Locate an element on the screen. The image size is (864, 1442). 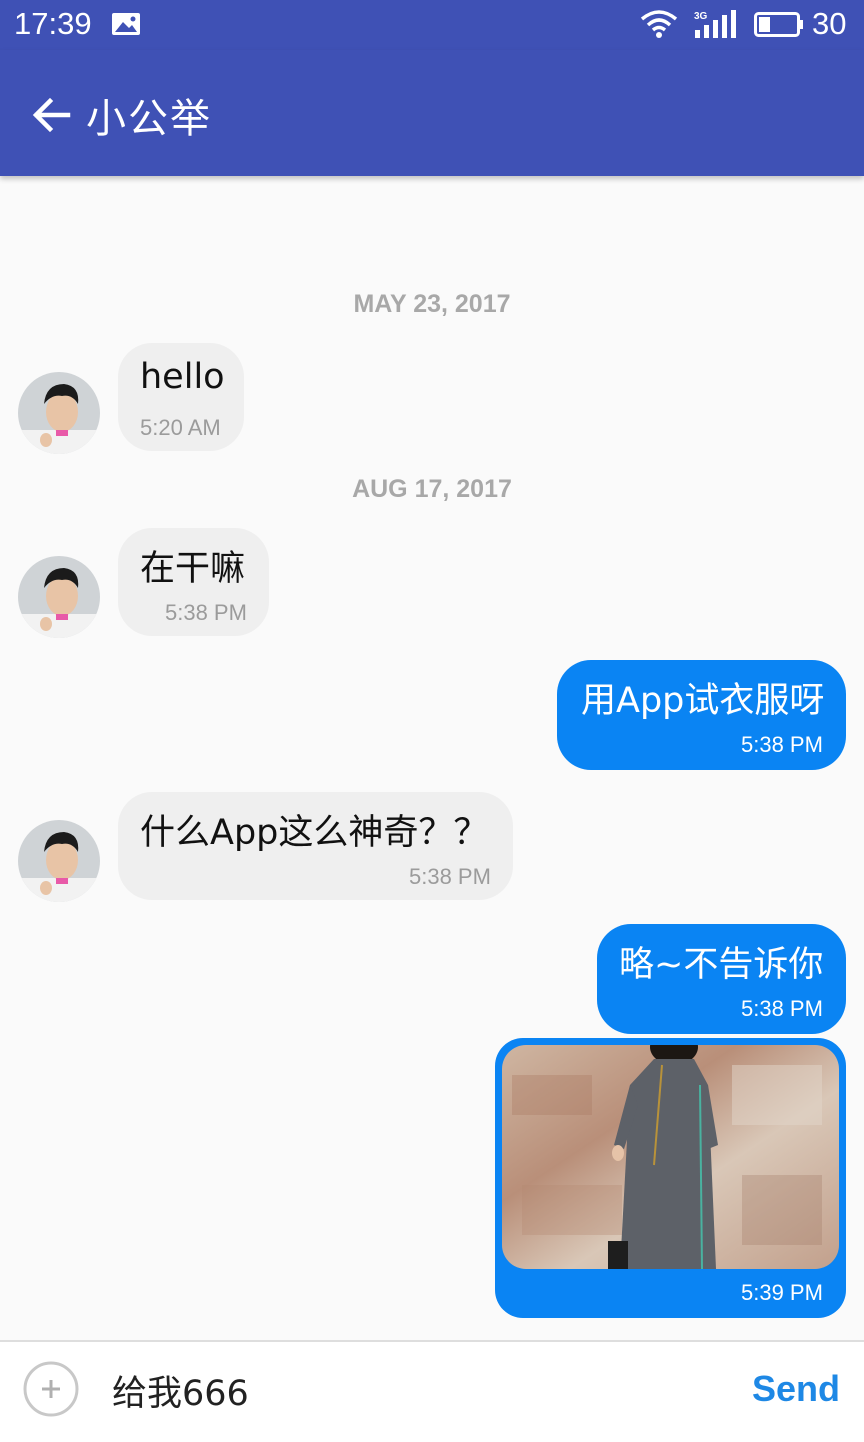
wifi-icon is located at coordinates (659, 24).